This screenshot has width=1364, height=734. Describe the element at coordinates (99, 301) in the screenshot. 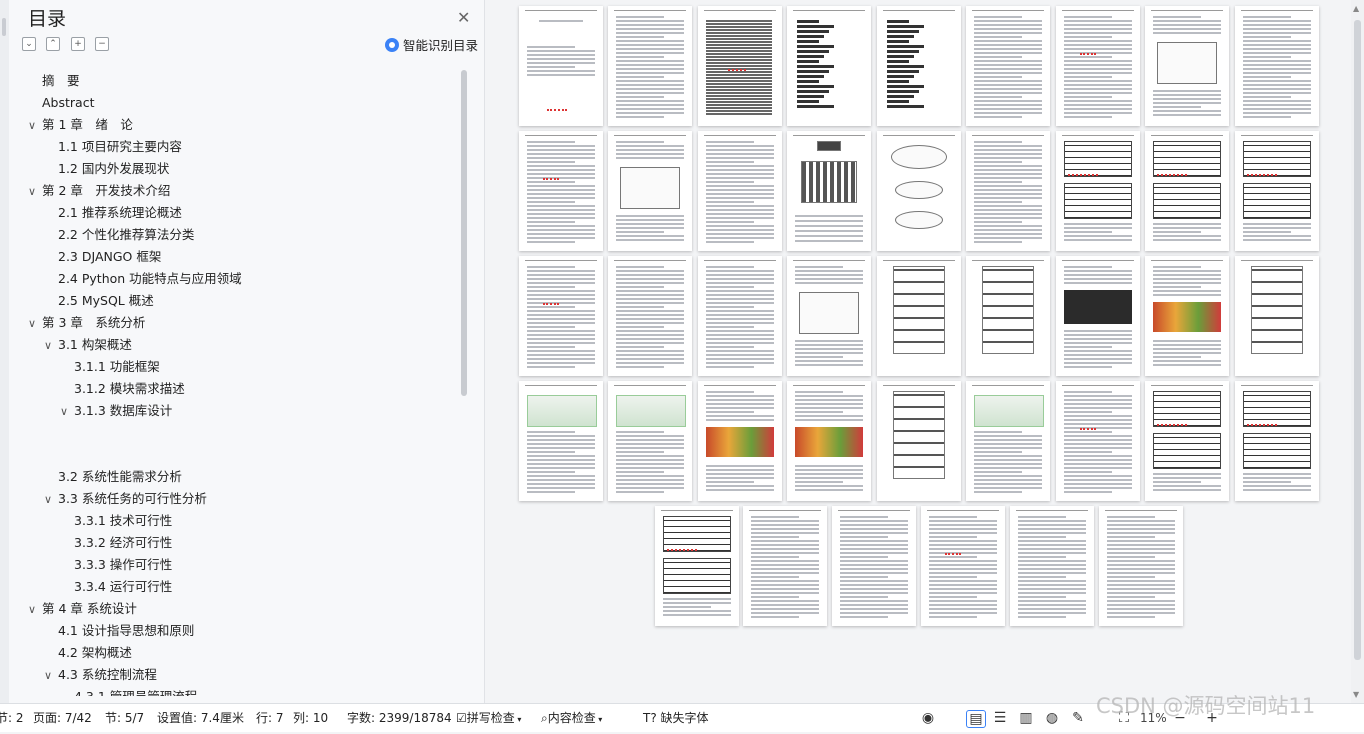

I see `toc-item: 2.5 MySQL 概述` at that location.